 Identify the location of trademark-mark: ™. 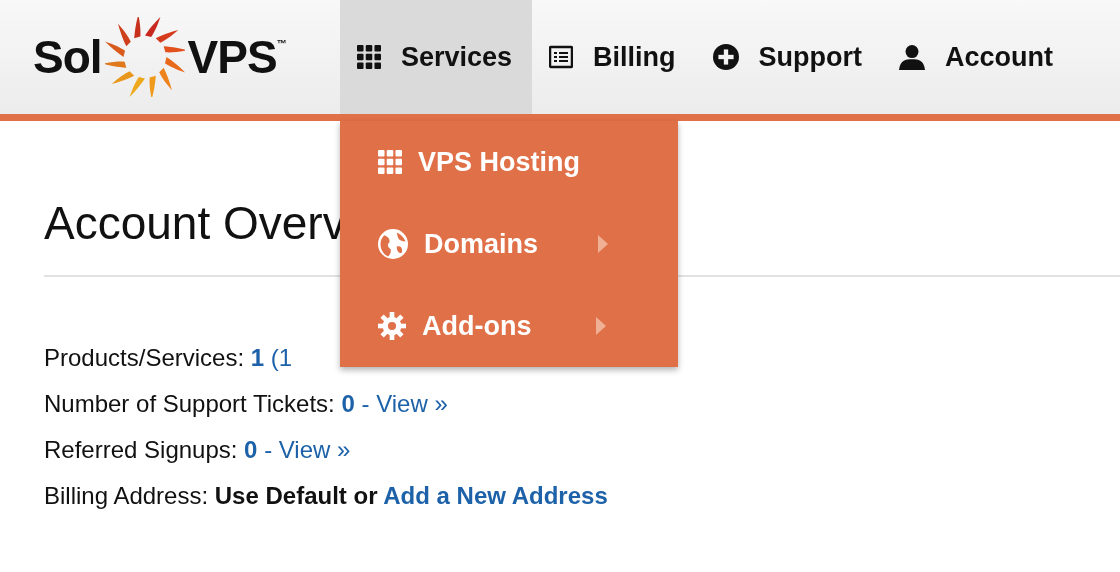
(281, 43).